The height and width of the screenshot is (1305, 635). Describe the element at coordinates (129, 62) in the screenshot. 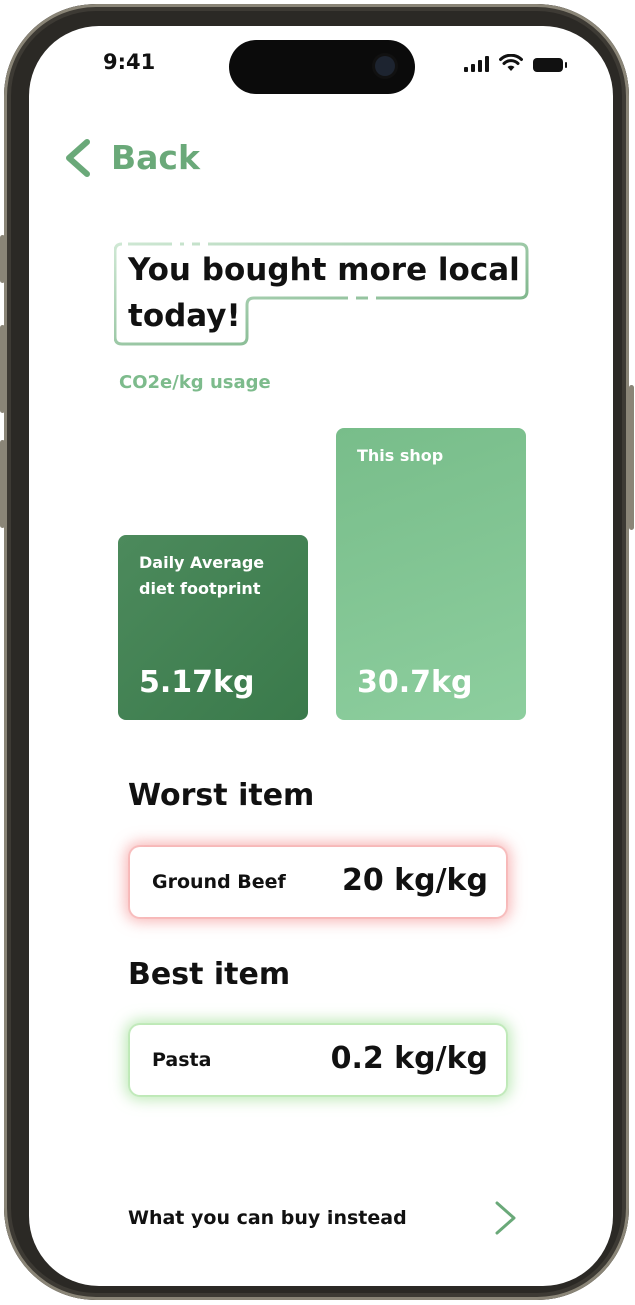

I see `status-time: 9:41` at that location.